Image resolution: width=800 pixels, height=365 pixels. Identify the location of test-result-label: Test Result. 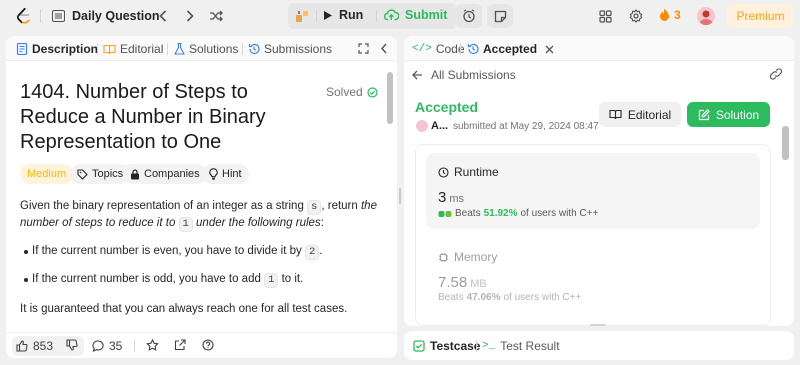
(530, 346).